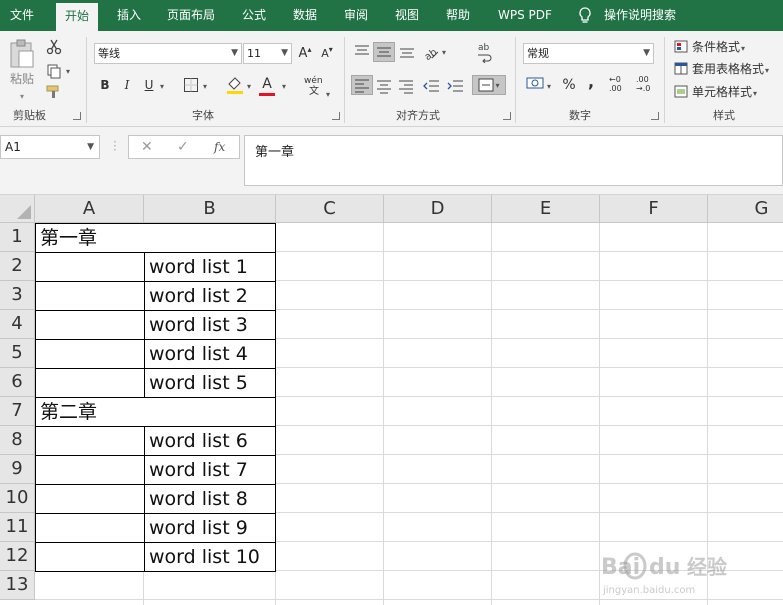 The width and height of the screenshot is (783, 605). I want to click on column-header-b: B, so click(210, 209).